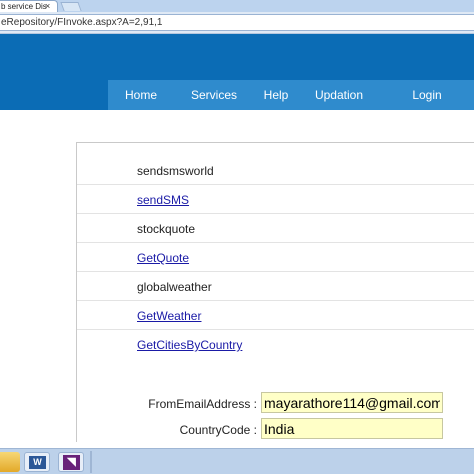  What do you see at coordinates (71, 6) in the screenshot?
I see `new-tab-button` at bounding box center [71, 6].